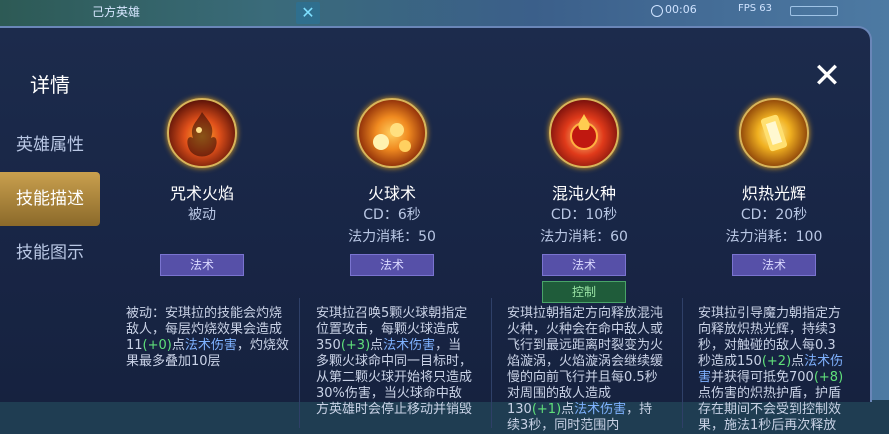 This screenshot has height=434, width=889. I want to click on skill-cost: 法力消耗：60, so click(584, 237).